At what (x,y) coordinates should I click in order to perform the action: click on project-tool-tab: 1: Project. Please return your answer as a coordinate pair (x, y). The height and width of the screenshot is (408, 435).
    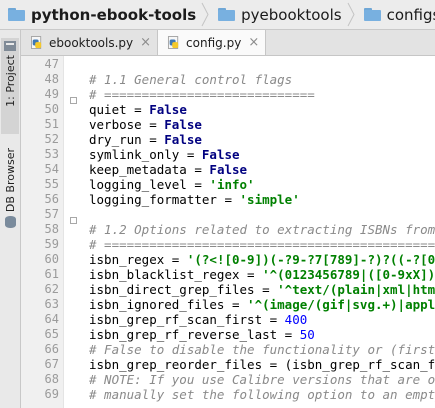
    Looking at the image, I should click on (10, 86).